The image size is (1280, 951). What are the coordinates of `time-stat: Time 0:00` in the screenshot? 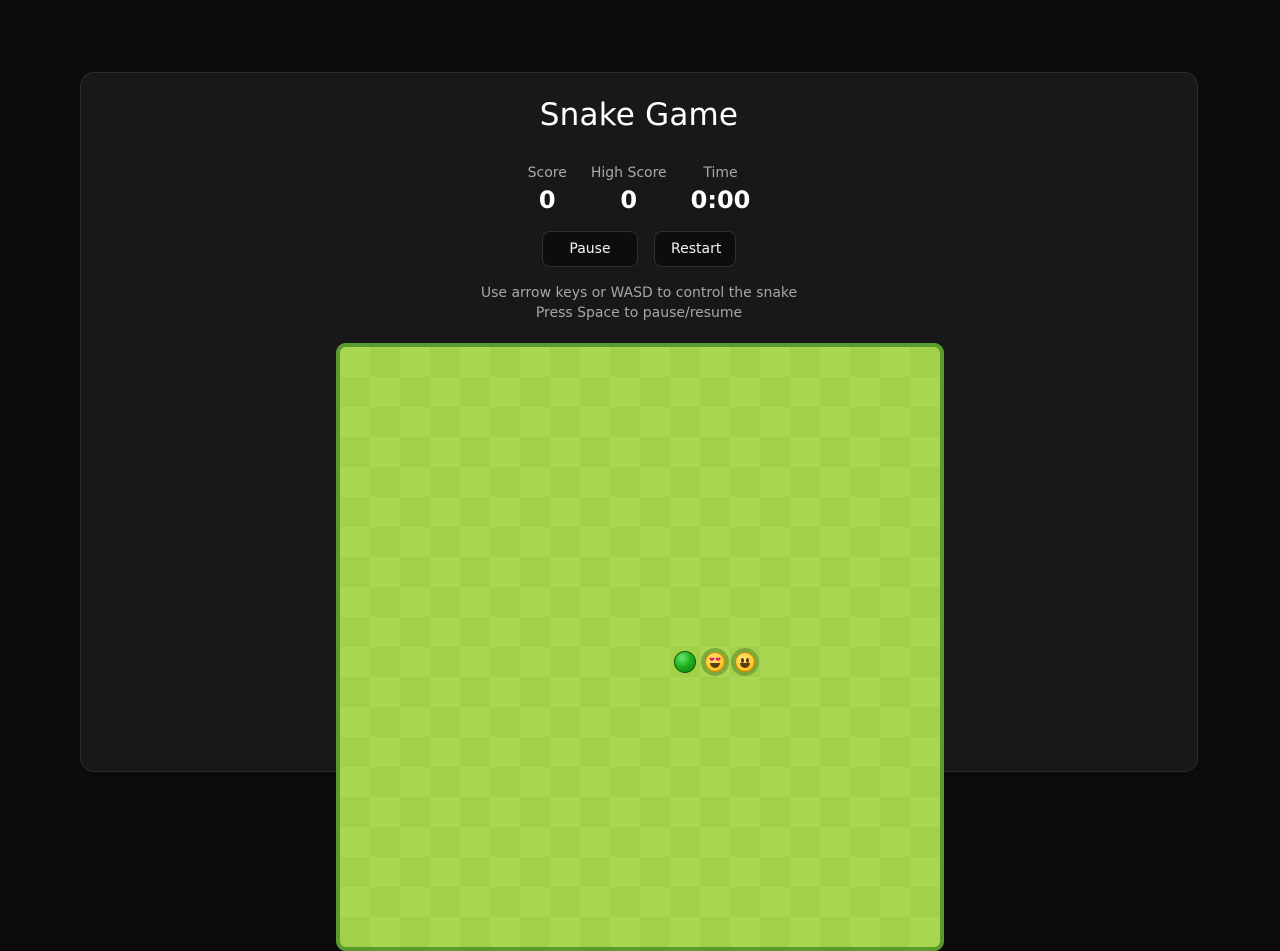 It's located at (721, 189).